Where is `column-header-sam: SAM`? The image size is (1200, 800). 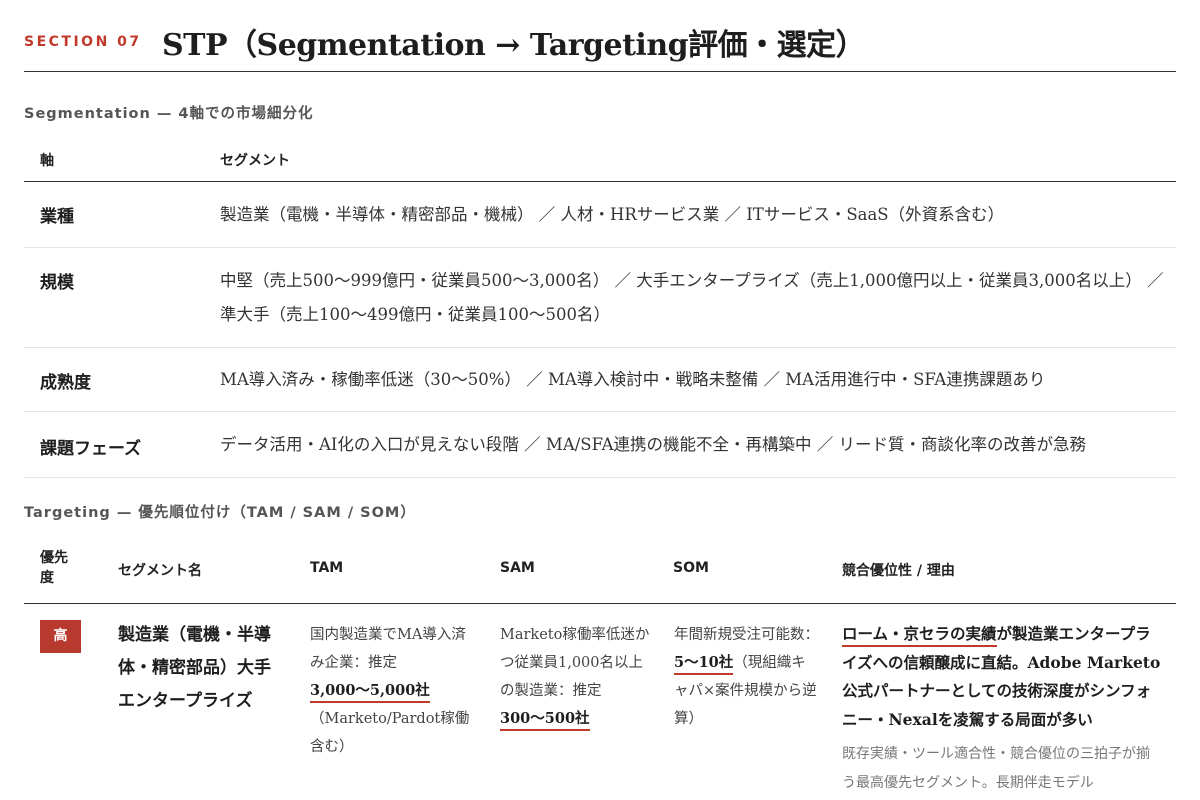
column-header-sam: SAM is located at coordinates (517, 568).